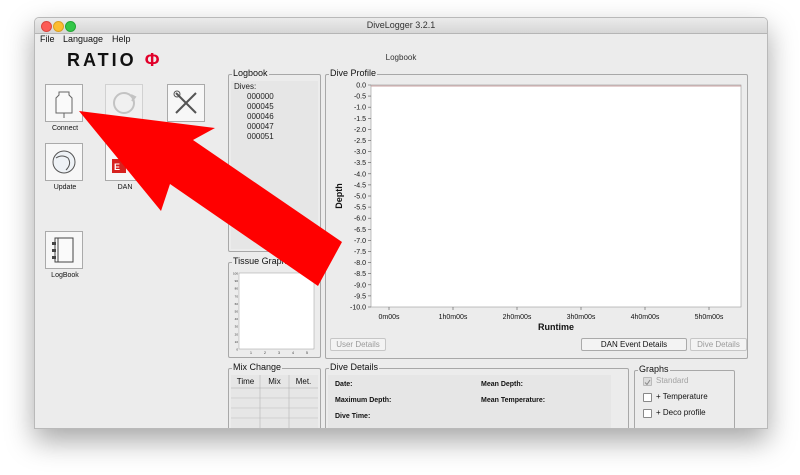  I want to click on tissue-y-tick-label: 10, so click(237, 342).